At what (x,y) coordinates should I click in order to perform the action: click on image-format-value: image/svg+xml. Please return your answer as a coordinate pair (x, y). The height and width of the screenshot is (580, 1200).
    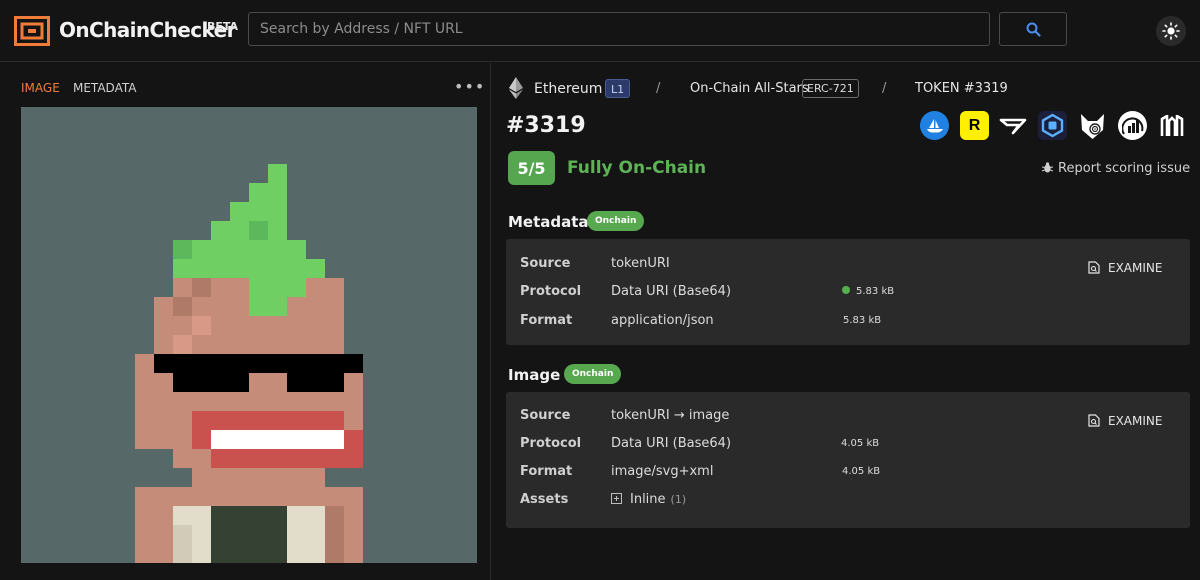
    Looking at the image, I should click on (662, 471).